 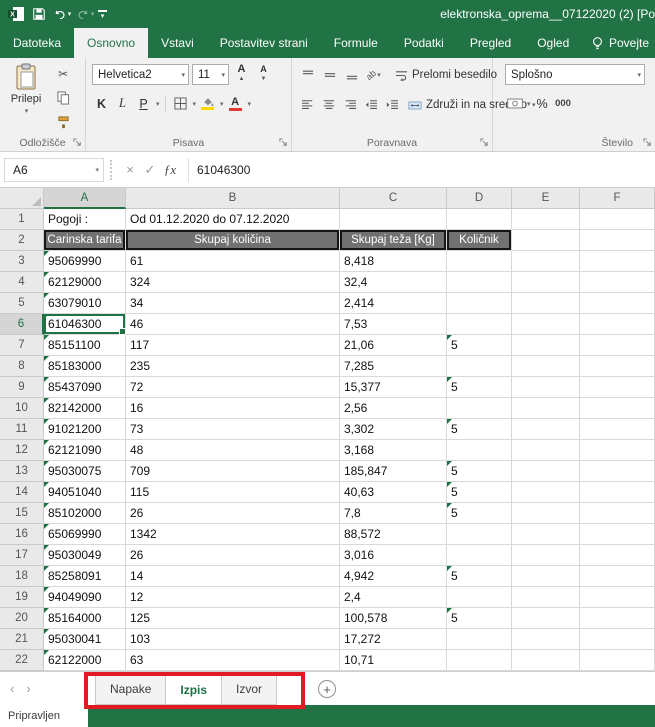 I want to click on row-header-4: 4, so click(x=22, y=282).